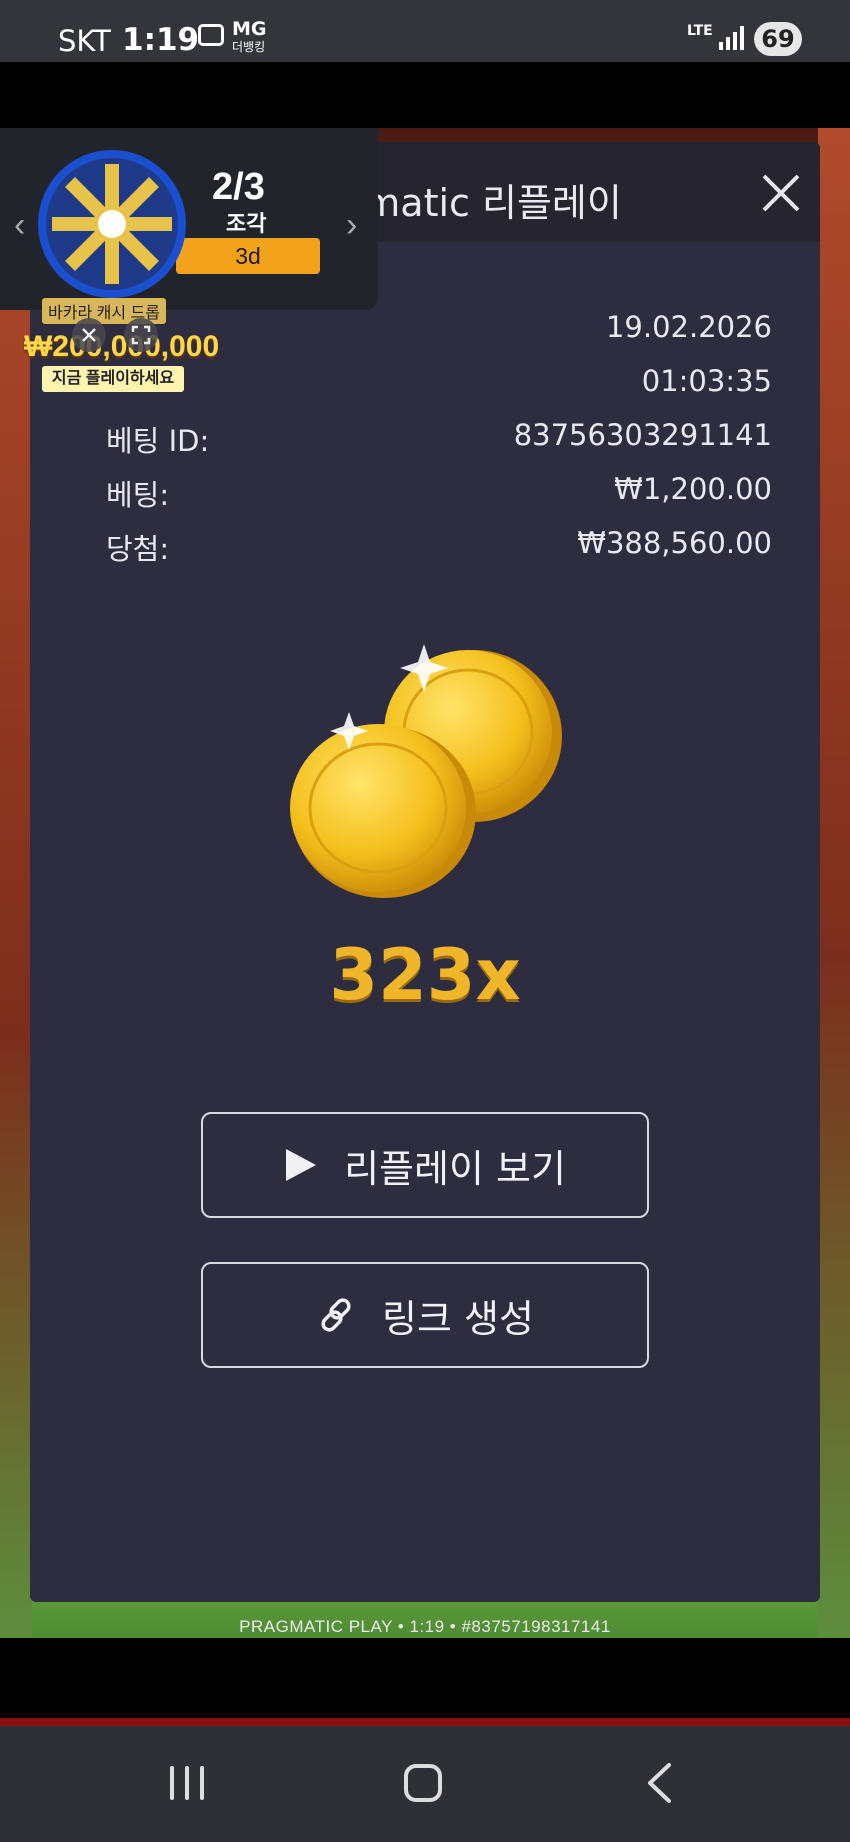  Describe the element at coordinates (249, 47) in the screenshot. I see `app-badge-sub: 더뱅킹` at that location.